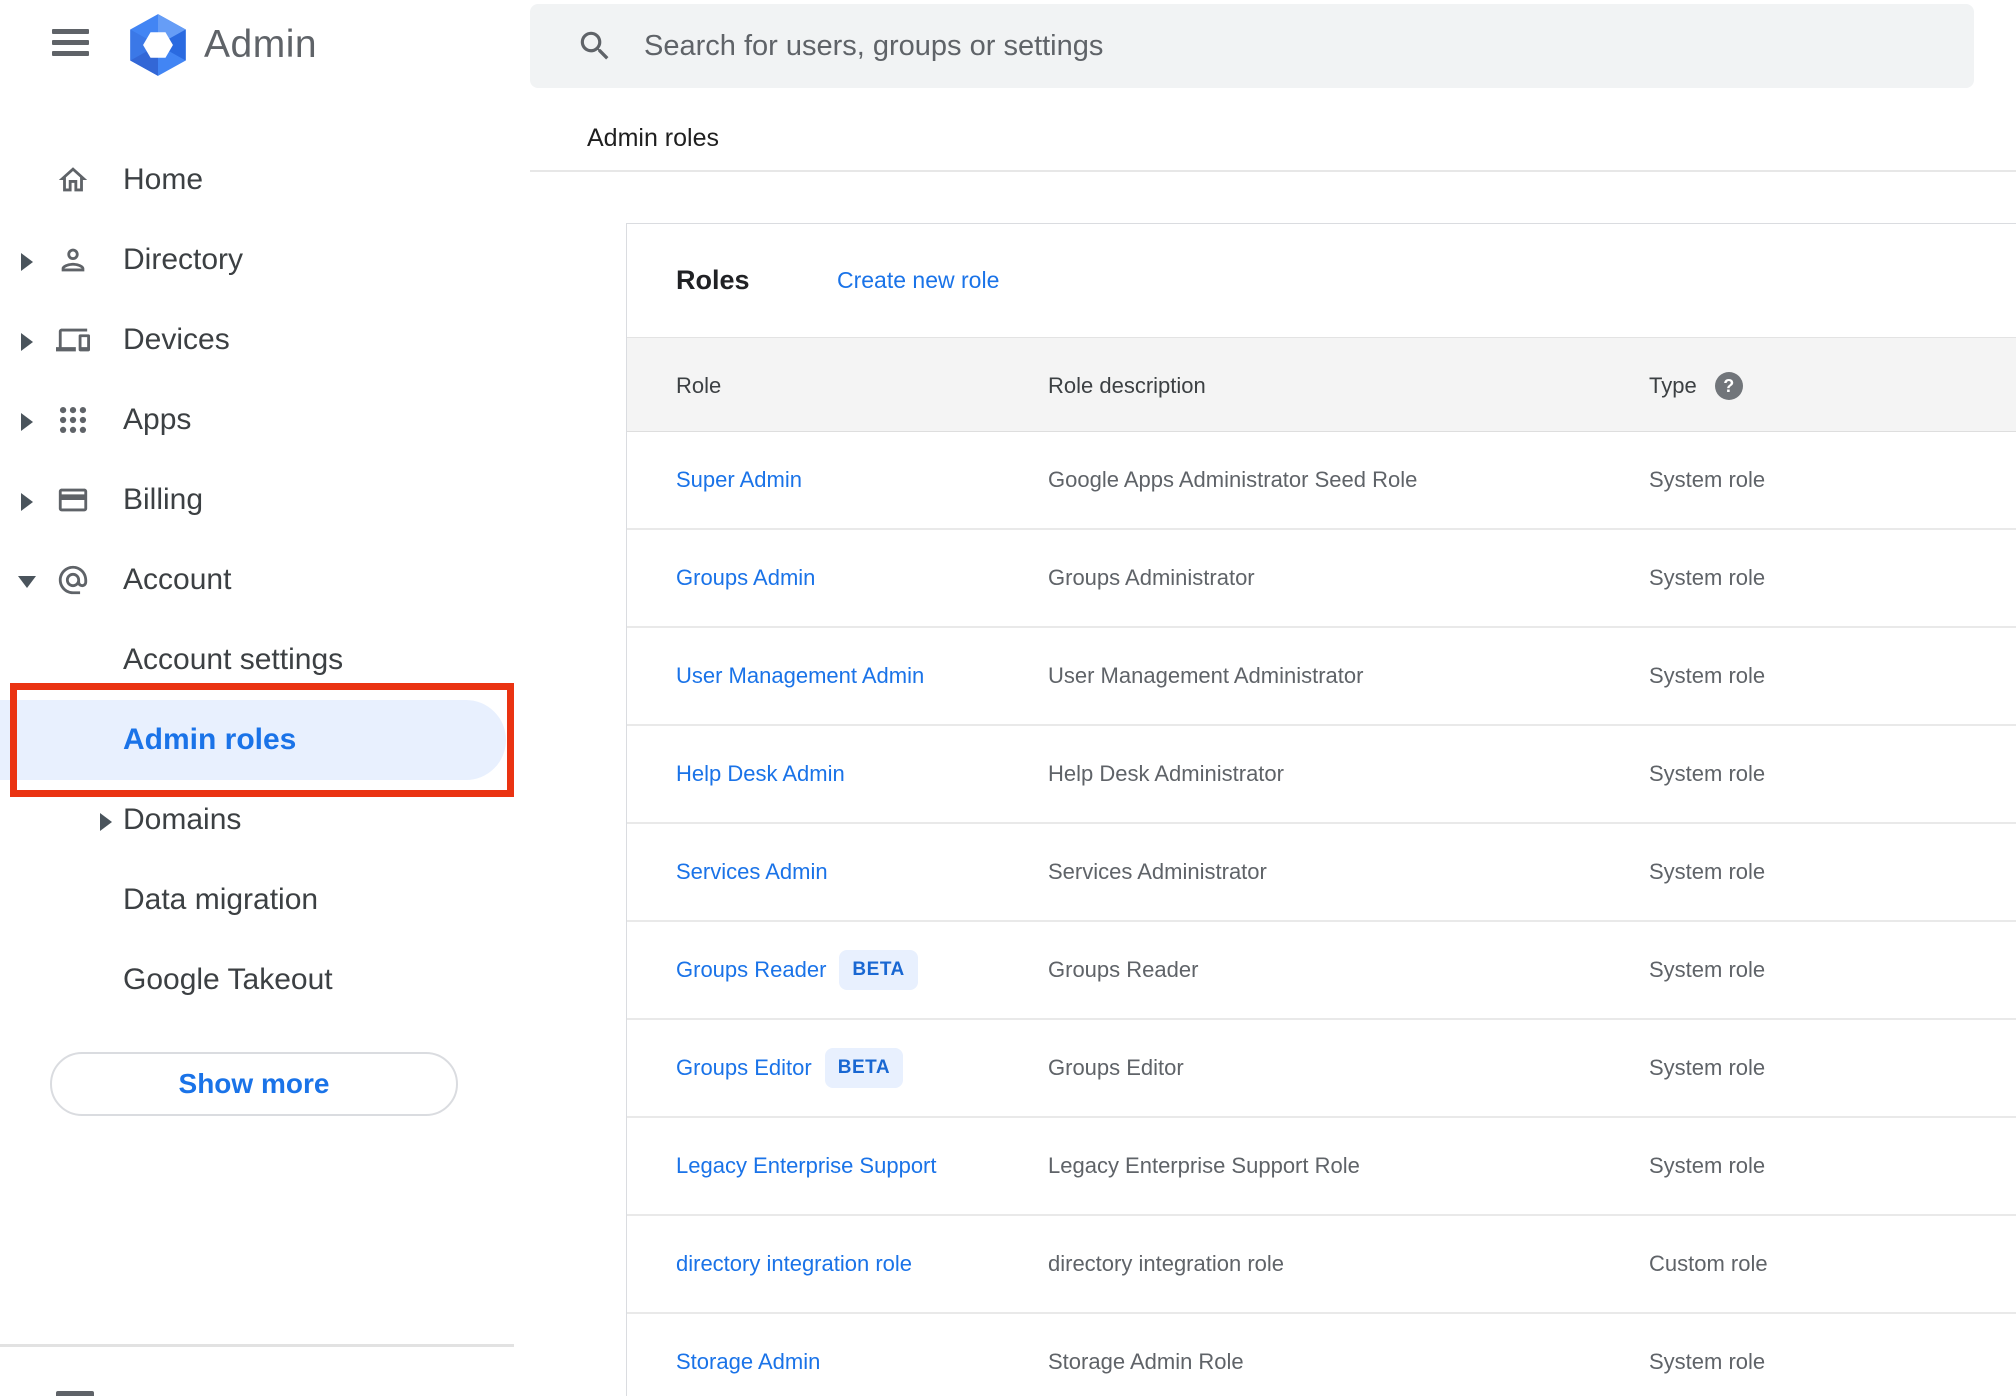 Image resolution: width=2016 pixels, height=1396 pixels. Describe the element at coordinates (806, 1166) in the screenshot. I see `role-link: Legacy Enterprise Support` at that location.